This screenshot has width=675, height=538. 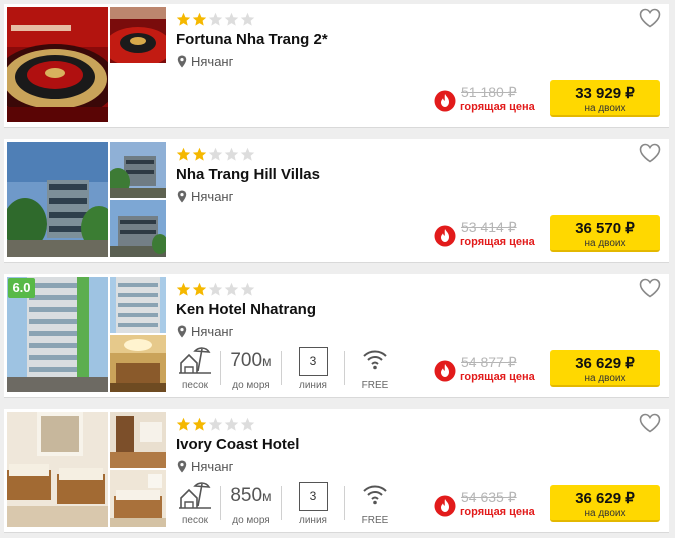 What do you see at coordinates (246, 495) in the screenshot?
I see `distance-value: 850` at bounding box center [246, 495].